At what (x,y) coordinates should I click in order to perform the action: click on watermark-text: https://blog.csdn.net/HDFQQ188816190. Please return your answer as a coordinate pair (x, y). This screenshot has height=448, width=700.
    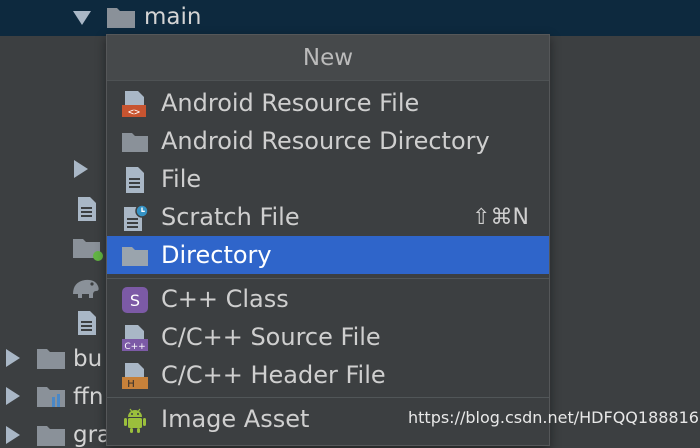
    Looking at the image, I should click on (554, 417).